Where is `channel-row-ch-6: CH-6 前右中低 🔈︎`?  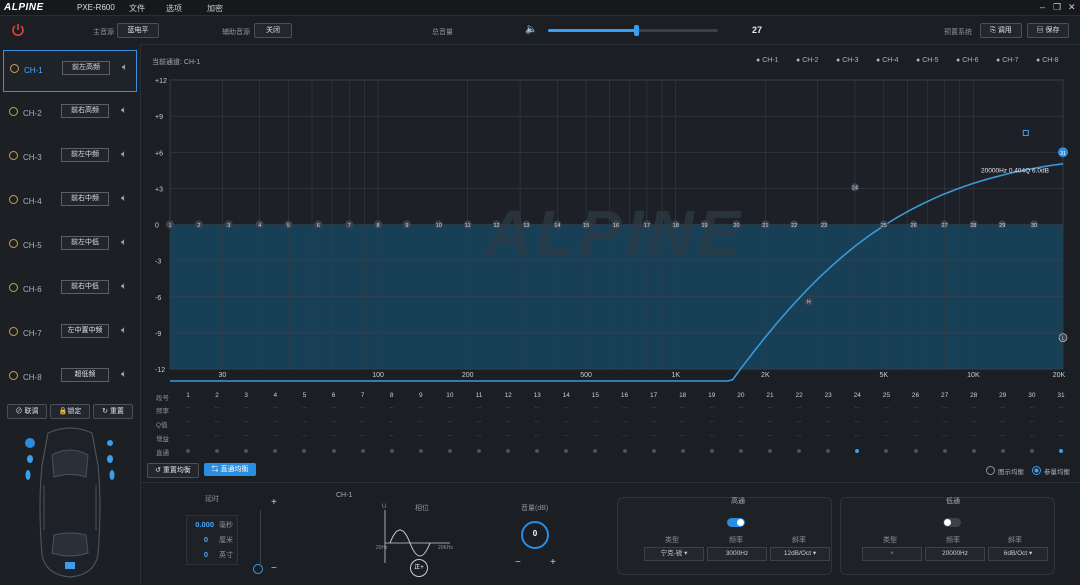
channel-row-ch-6: CH-6 前右中低 🔈︎ is located at coordinates (70, 291).